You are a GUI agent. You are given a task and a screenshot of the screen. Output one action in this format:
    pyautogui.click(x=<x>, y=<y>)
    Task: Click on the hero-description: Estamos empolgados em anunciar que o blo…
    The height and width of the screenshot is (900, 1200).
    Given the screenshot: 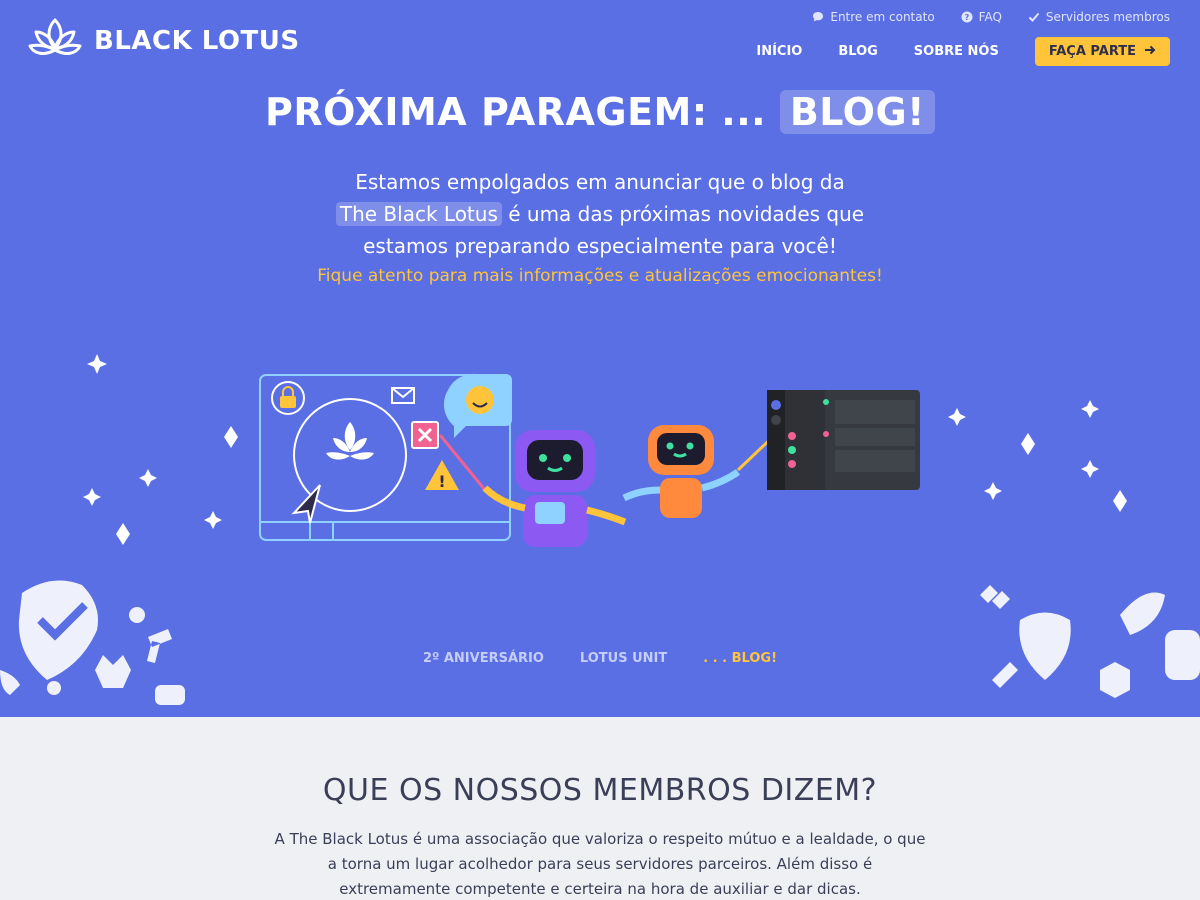 What is the action you would take?
    pyautogui.click(x=600, y=214)
    